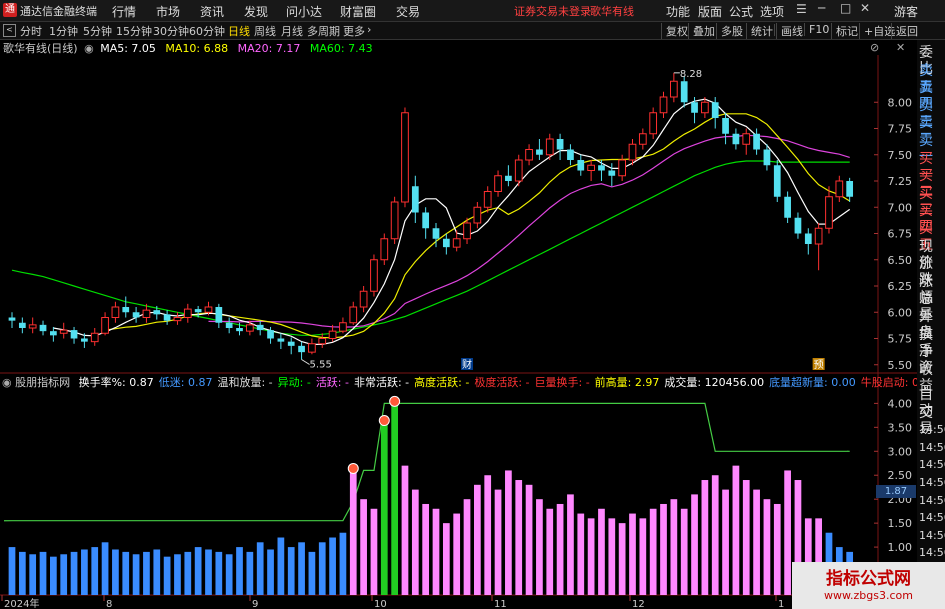 The height and width of the screenshot is (609, 945). Describe the element at coordinates (845, 8) in the screenshot. I see `maximize-icon: □` at that location.